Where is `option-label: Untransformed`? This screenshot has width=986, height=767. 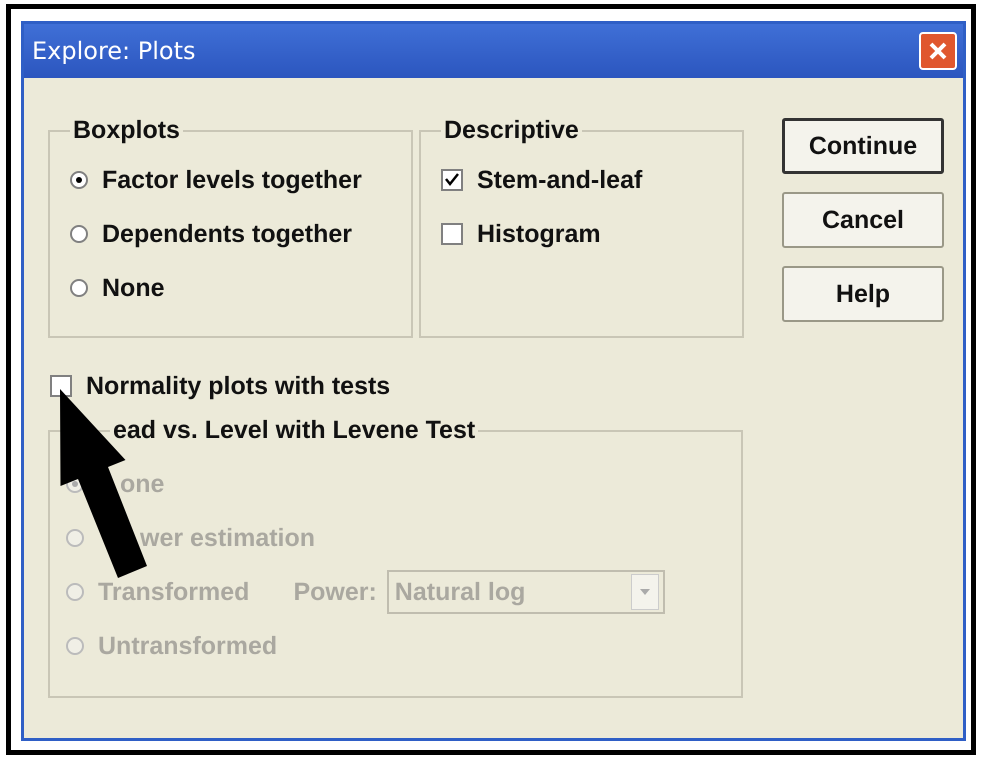
option-label: Untransformed is located at coordinates (188, 646).